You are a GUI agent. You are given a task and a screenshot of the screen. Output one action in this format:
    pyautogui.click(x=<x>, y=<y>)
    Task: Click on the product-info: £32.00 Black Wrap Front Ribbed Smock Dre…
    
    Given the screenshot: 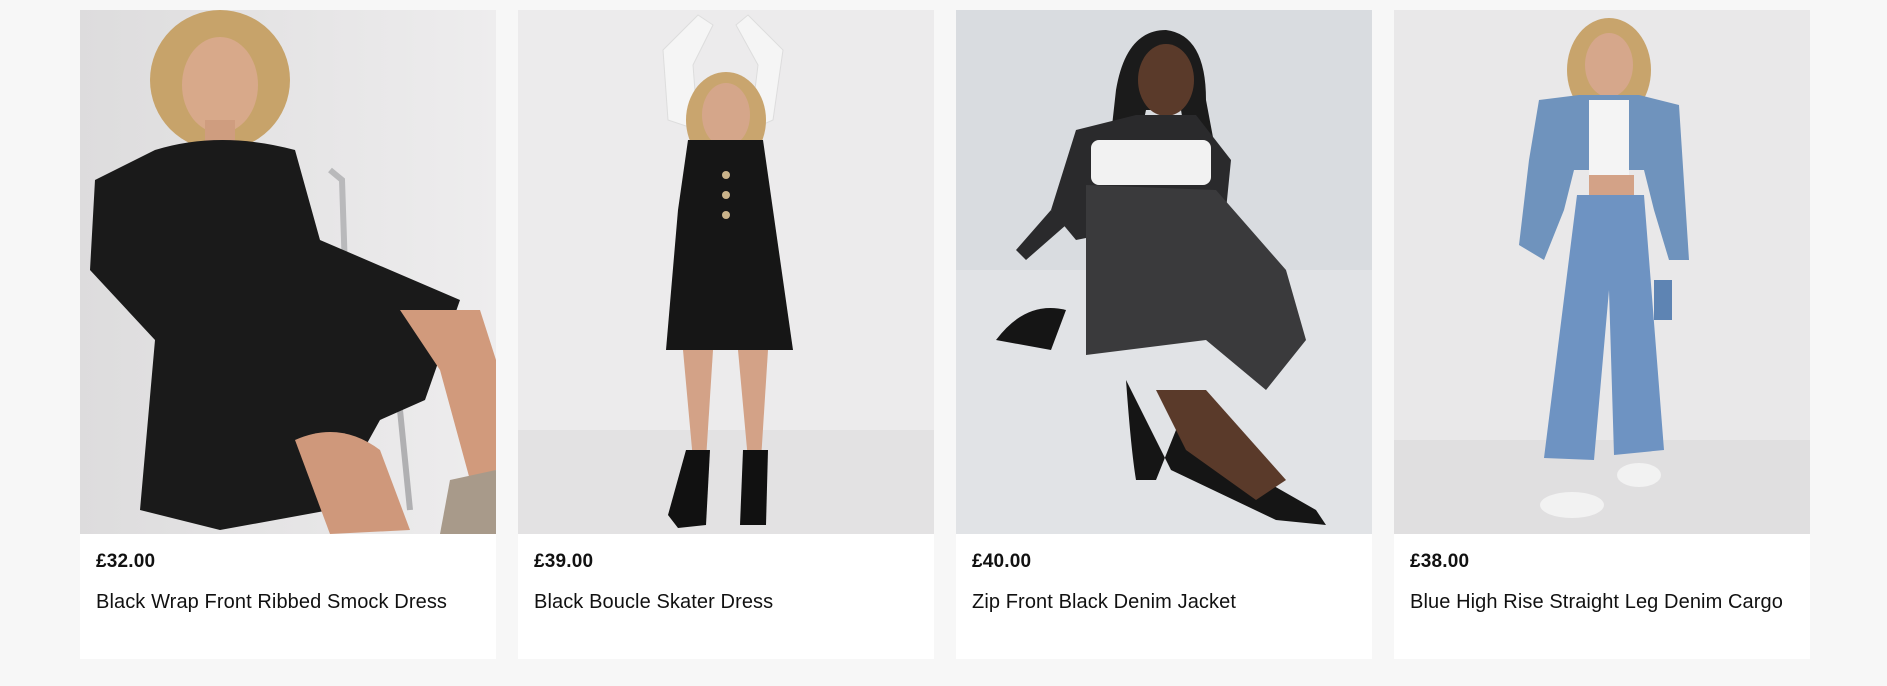 What is the action you would take?
    pyautogui.click(x=288, y=576)
    